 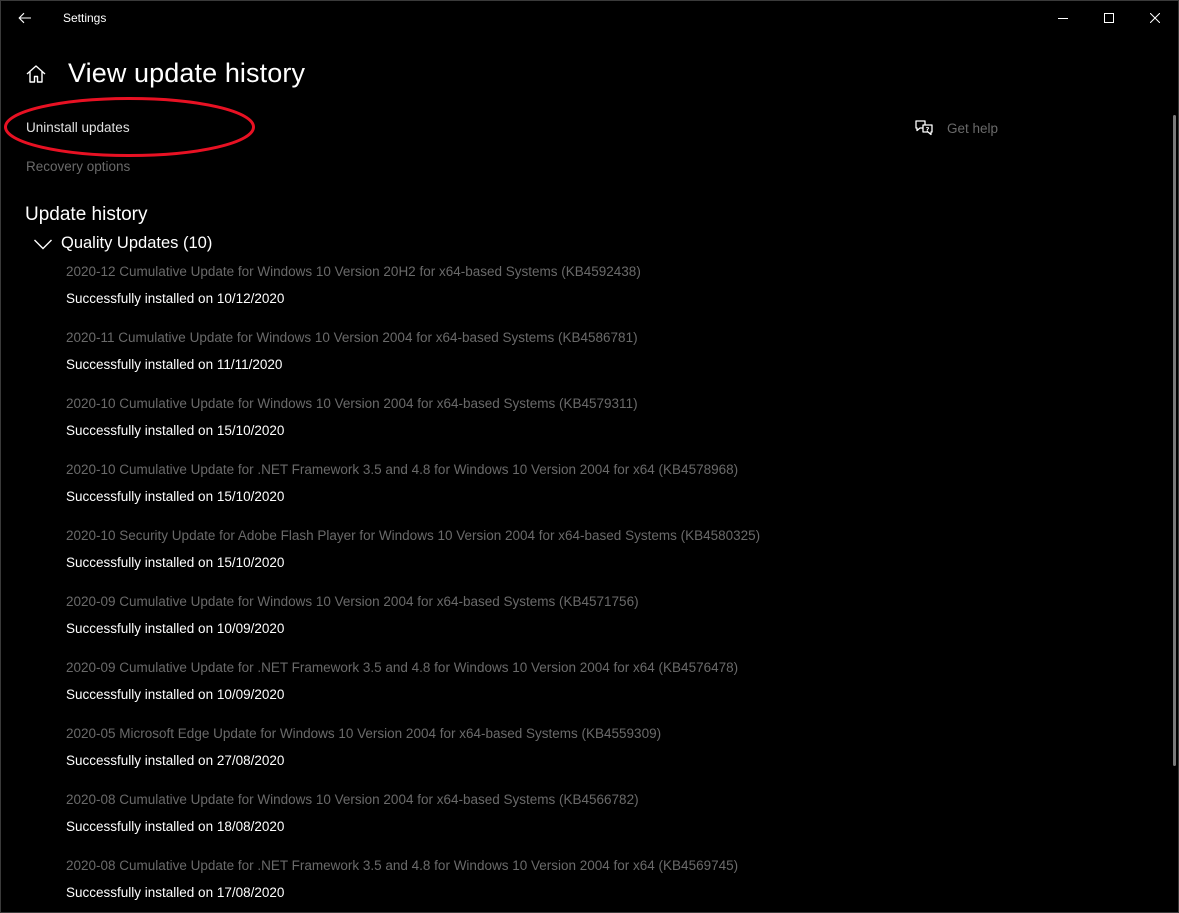 I want to click on close-button, so click(x=1155, y=18).